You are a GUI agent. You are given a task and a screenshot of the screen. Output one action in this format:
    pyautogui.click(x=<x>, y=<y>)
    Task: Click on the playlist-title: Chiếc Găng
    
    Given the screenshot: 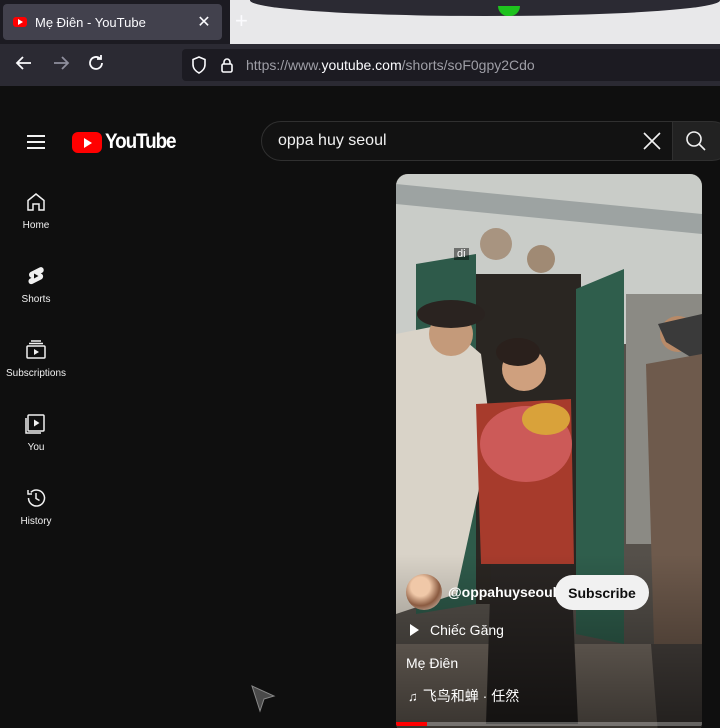 What is the action you would take?
    pyautogui.click(x=467, y=630)
    